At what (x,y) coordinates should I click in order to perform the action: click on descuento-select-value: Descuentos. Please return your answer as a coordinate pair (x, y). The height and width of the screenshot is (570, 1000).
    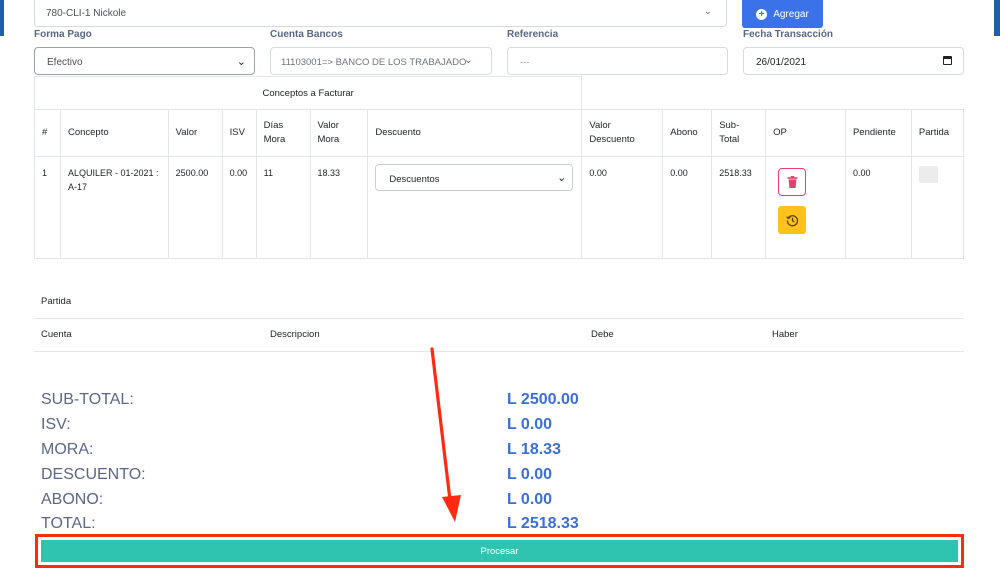
    Looking at the image, I should click on (414, 179).